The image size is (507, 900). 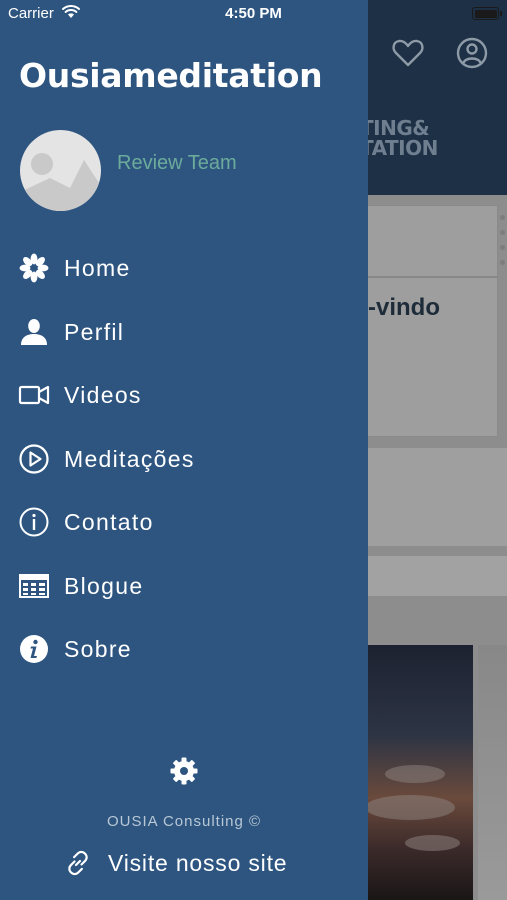 What do you see at coordinates (34, 332) in the screenshot?
I see `person-icon` at bounding box center [34, 332].